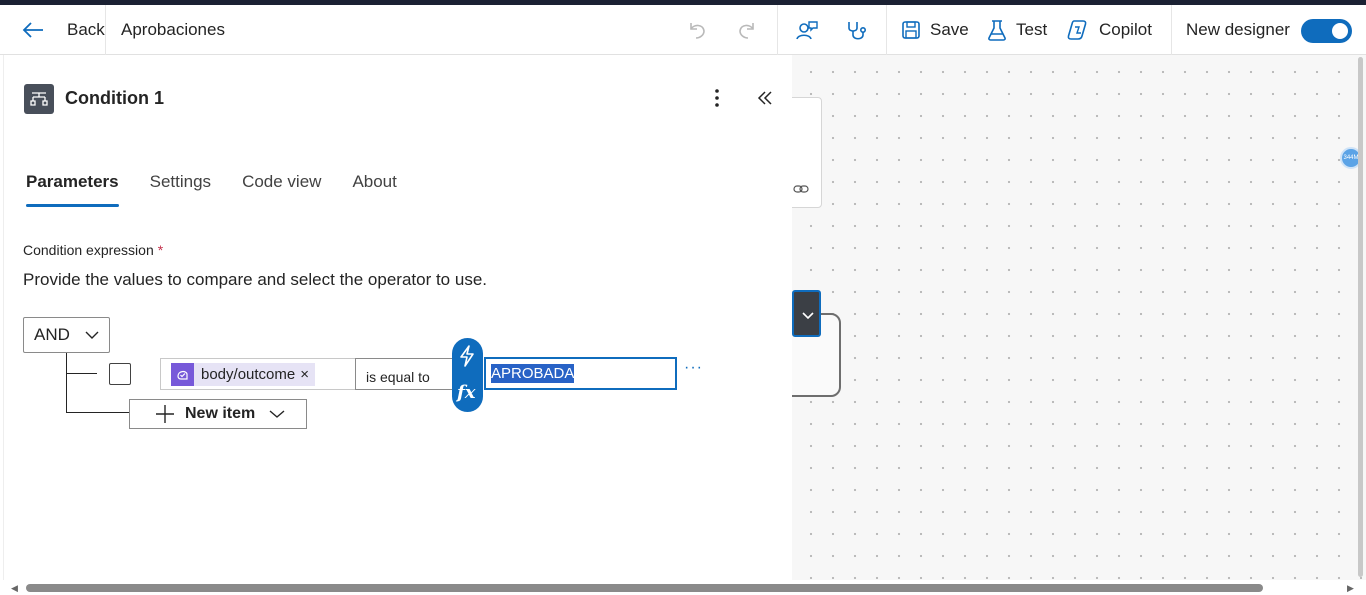 The height and width of the screenshot is (595, 1366). Describe the element at coordinates (717, 100) in the screenshot. I see `more-options-icon` at that location.